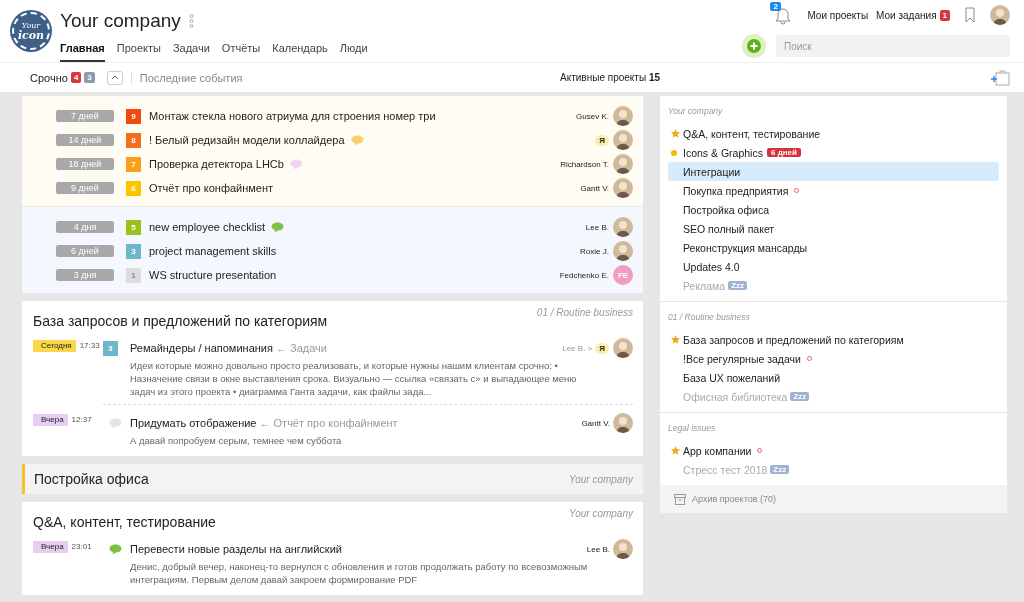 The image size is (1024, 602). I want to click on nav-tab: Люди, so click(353, 51).